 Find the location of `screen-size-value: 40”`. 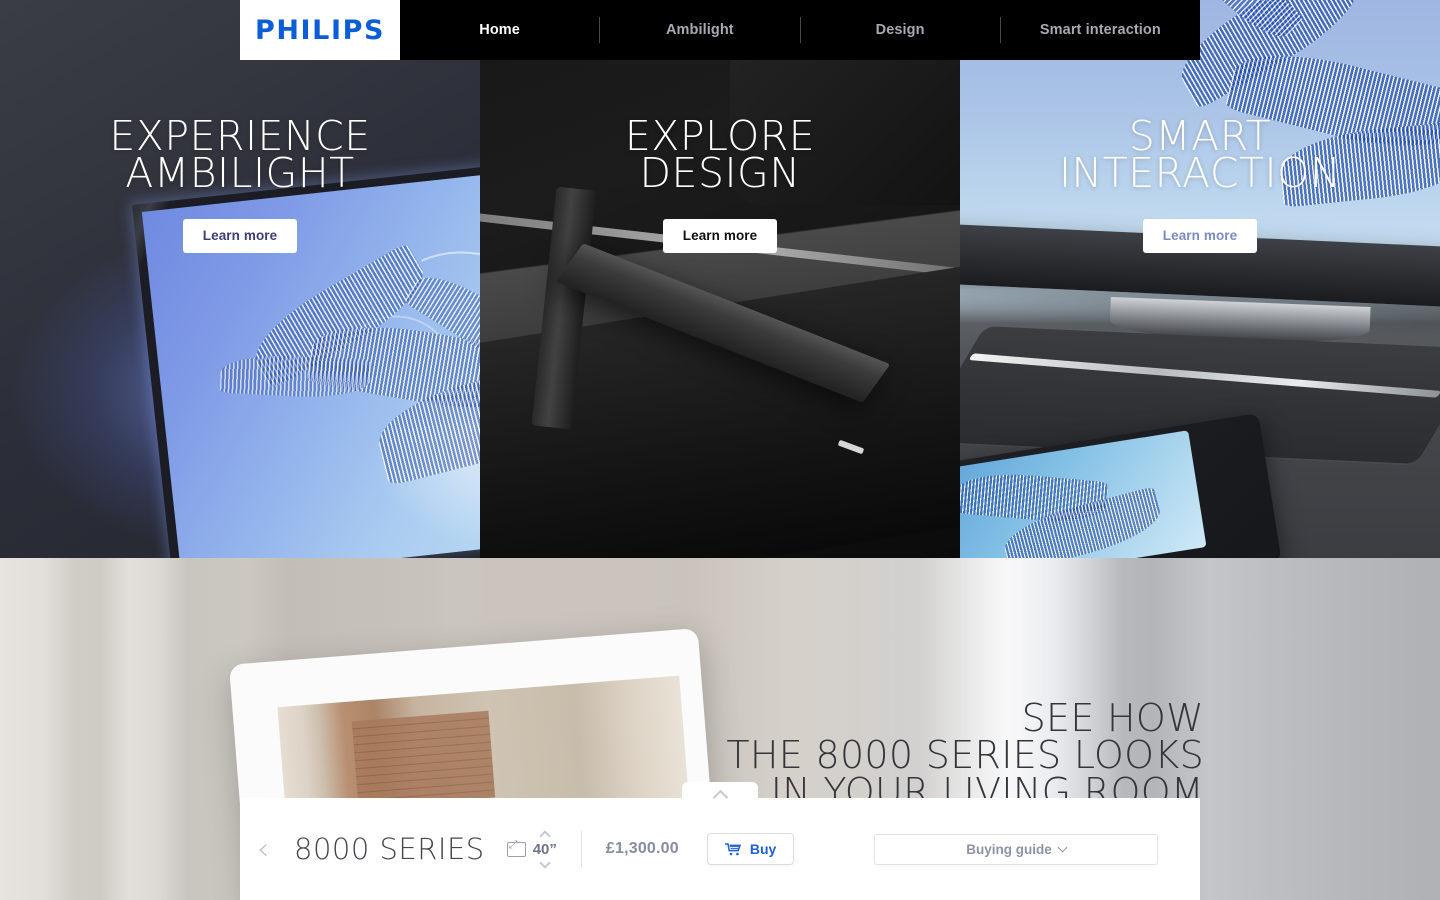

screen-size-value: 40” is located at coordinates (544, 849).